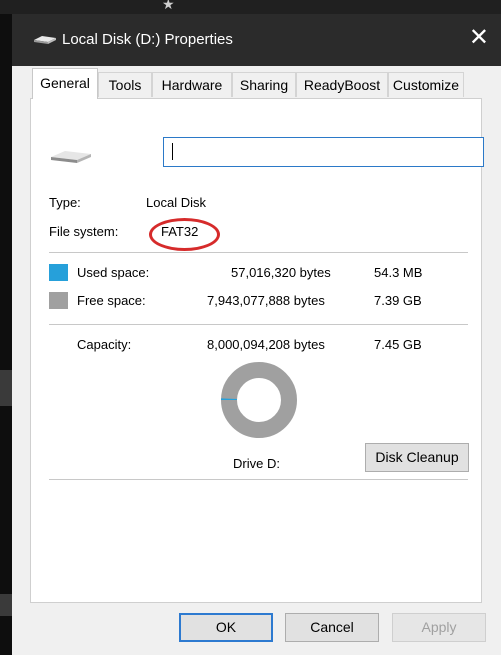 The width and height of the screenshot is (501, 655). I want to click on type-value: Local Disk, so click(176, 202).